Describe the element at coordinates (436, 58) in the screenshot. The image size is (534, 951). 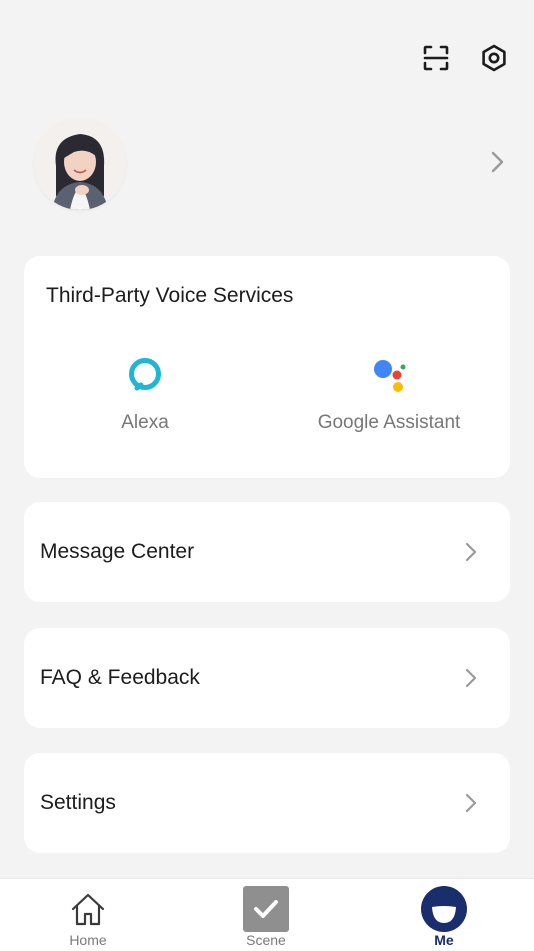
I see `scan-icon` at that location.